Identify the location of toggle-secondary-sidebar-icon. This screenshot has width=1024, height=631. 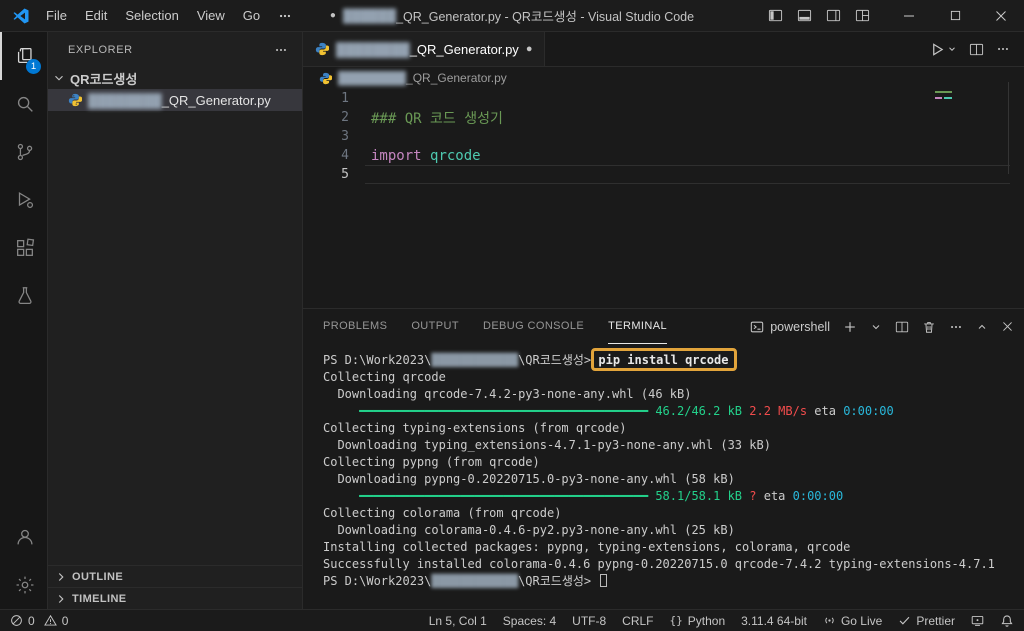
(833, 15).